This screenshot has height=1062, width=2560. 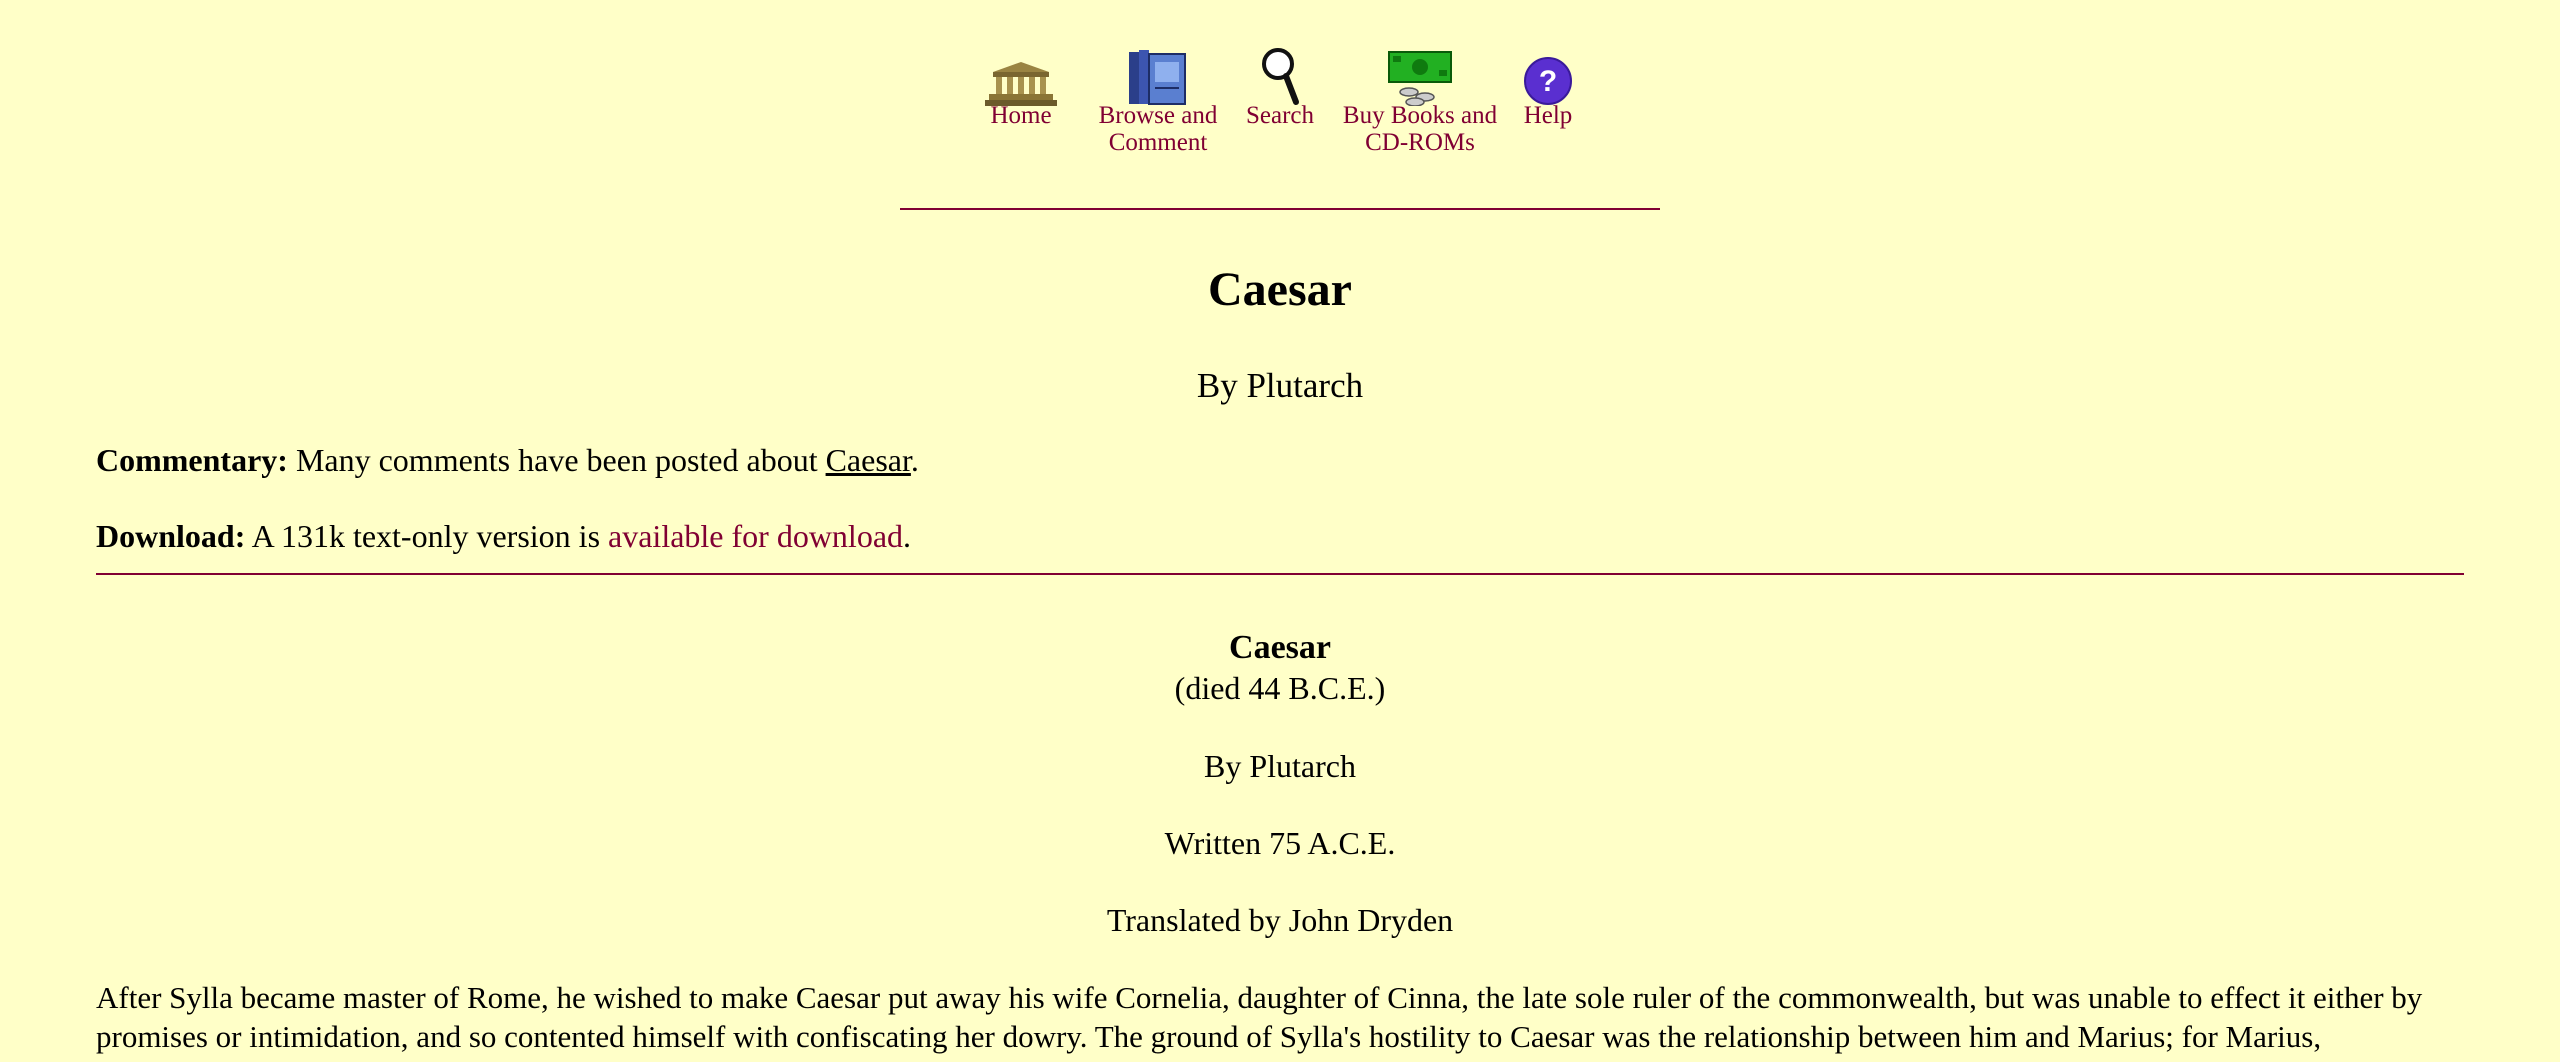 I want to click on nav-buy-label-line1: Buy Books and, so click(x=1420, y=115).